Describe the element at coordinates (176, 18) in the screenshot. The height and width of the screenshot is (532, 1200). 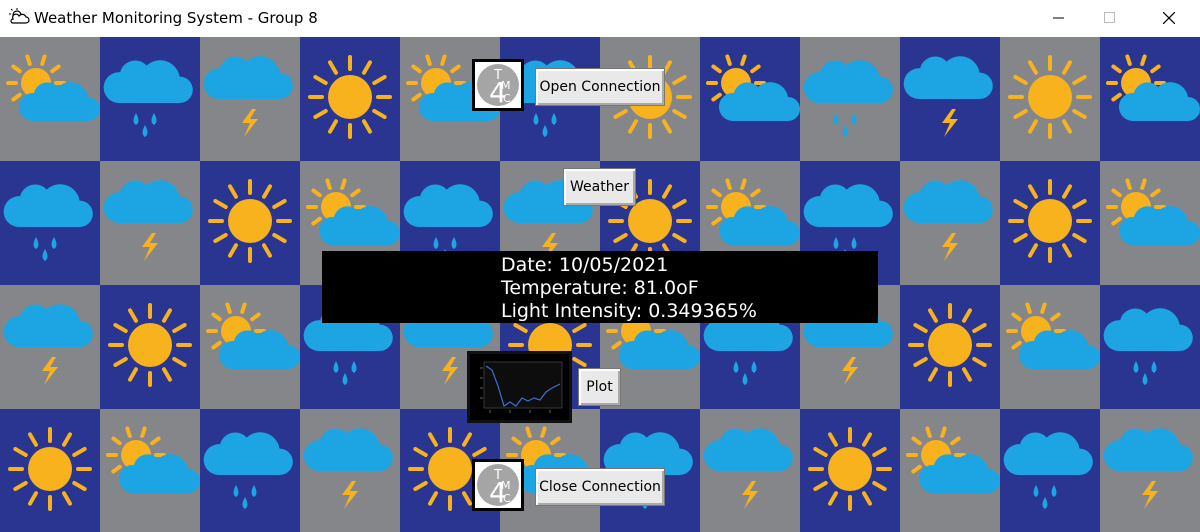
I see `window-title: Weather Monitoring System - Group 8` at that location.